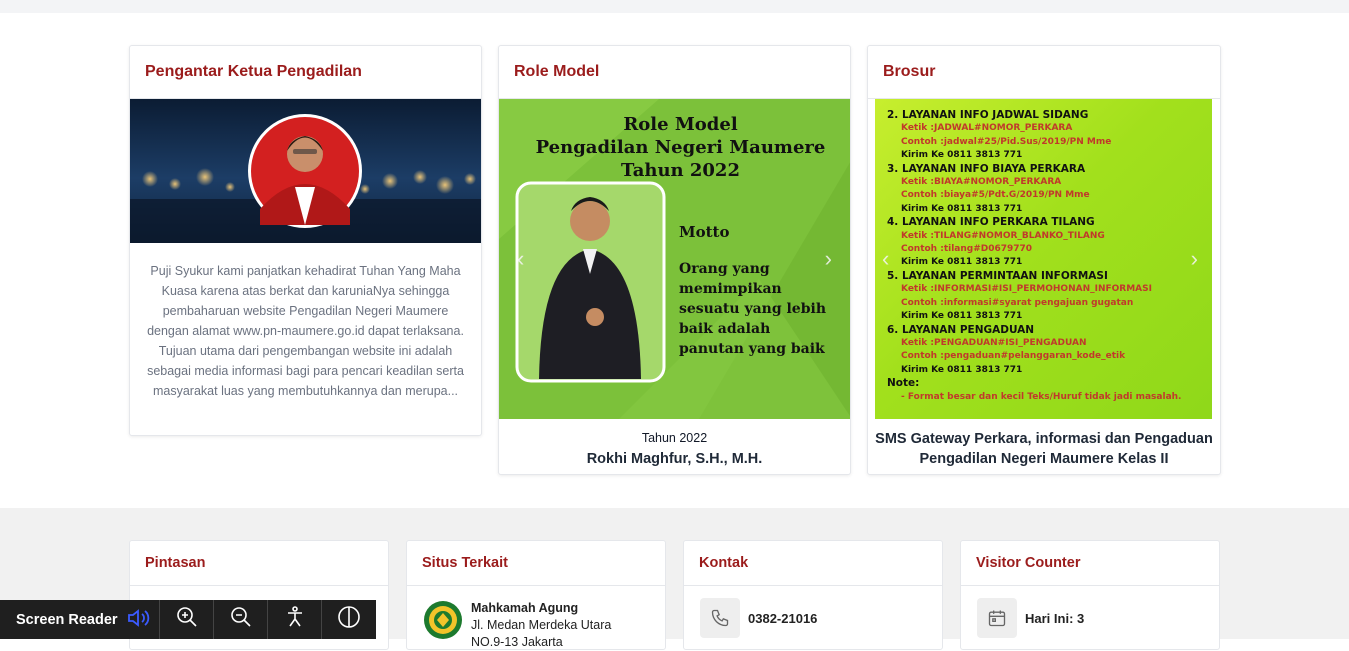 This screenshot has width=1349, height=651. I want to click on kontak-card: Kontak 0382-21016, so click(813, 595).